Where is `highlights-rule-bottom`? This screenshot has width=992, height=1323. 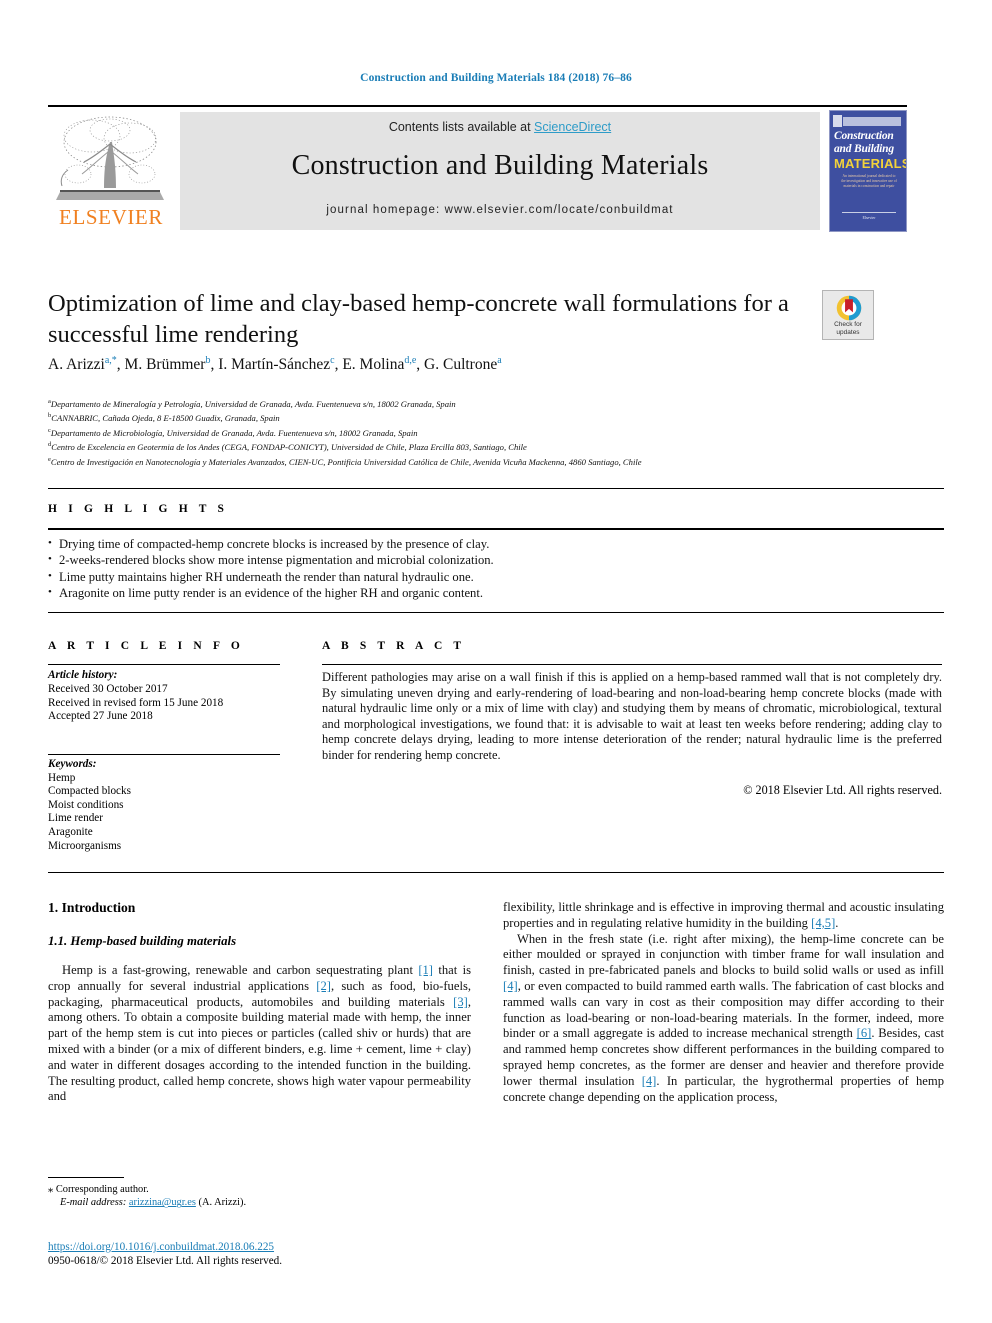
highlights-rule-bottom is located at coordinates (496, 612).